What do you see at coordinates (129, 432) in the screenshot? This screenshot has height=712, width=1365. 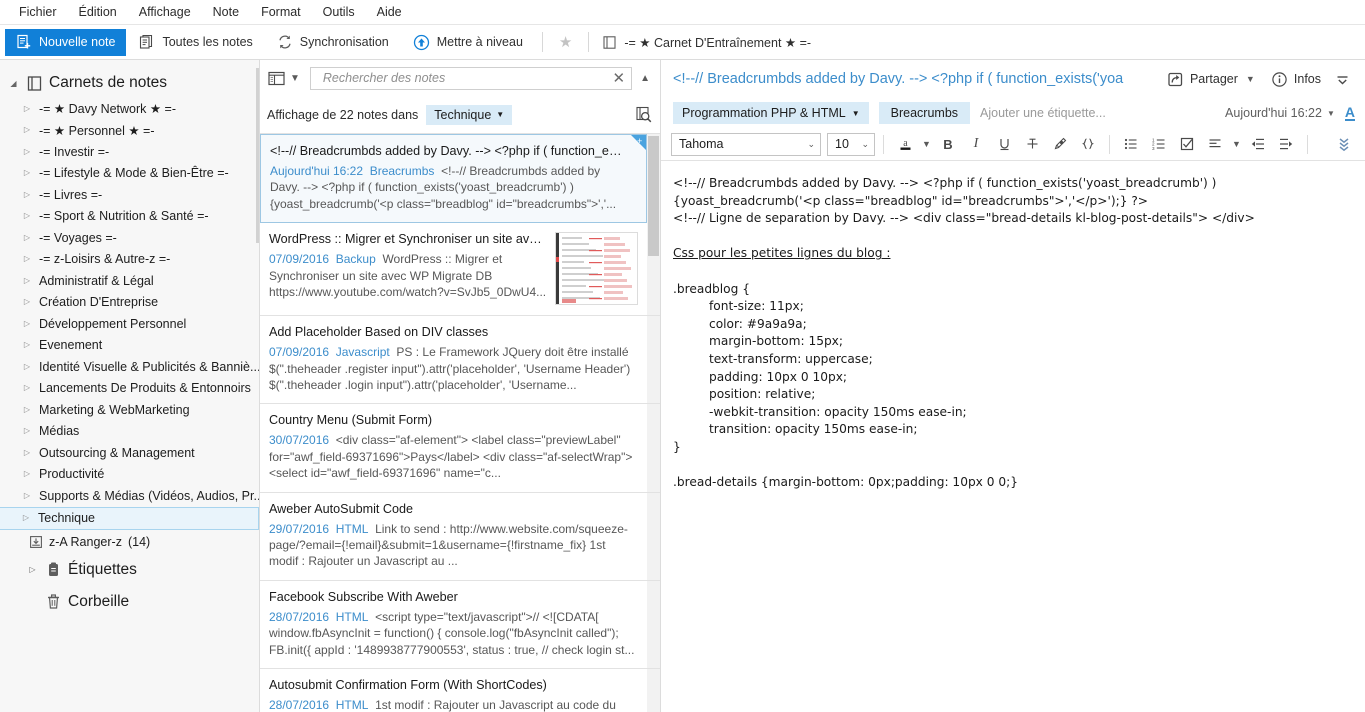 I see `sidebar-item-notebook: ▷ Médias` at bounding box center [129, 432].